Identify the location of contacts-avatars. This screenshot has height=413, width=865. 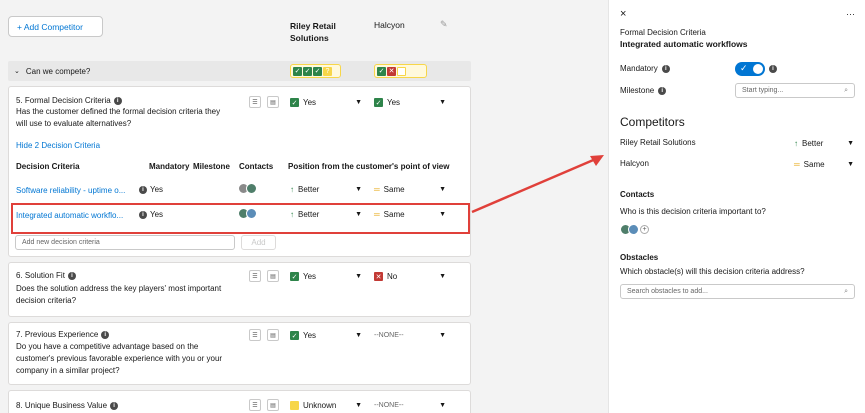
(247, 188).